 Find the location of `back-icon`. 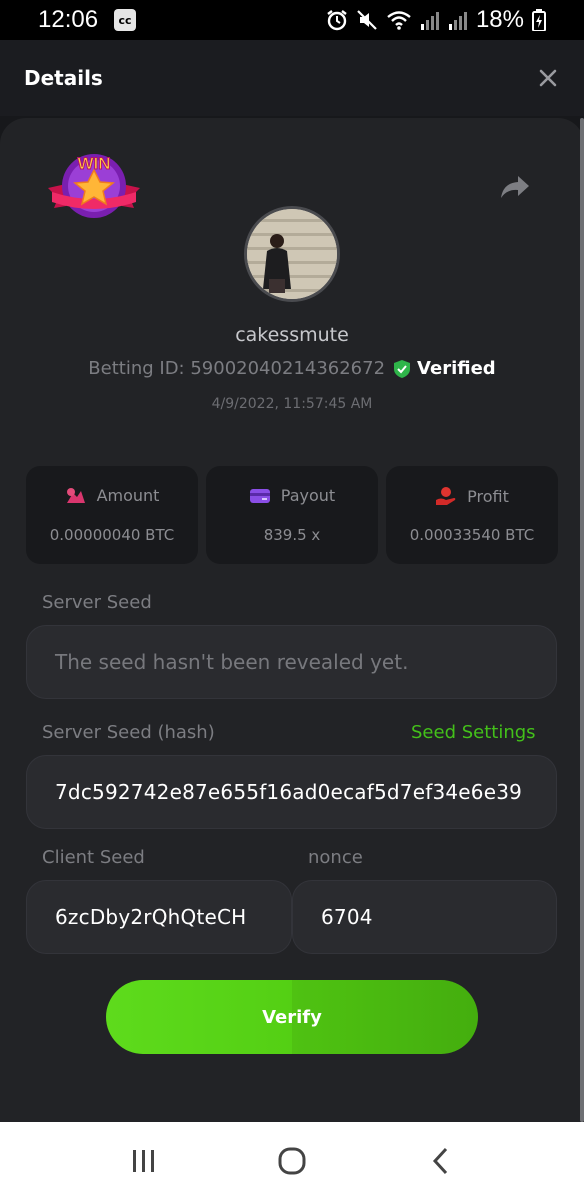

back-icon is located at coordinates (440, 1161).